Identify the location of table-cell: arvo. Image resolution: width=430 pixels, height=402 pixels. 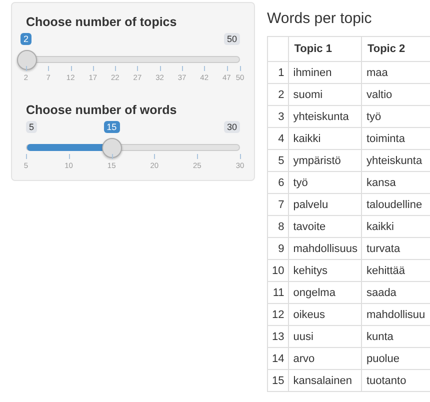
(325, 359).